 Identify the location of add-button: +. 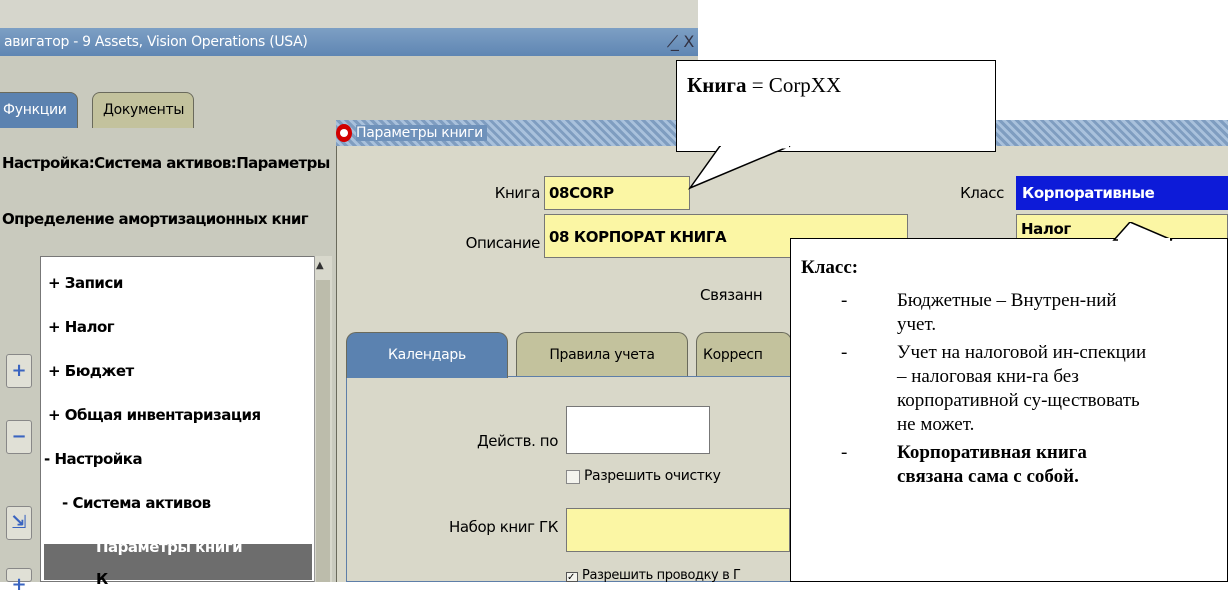
(19, 581).